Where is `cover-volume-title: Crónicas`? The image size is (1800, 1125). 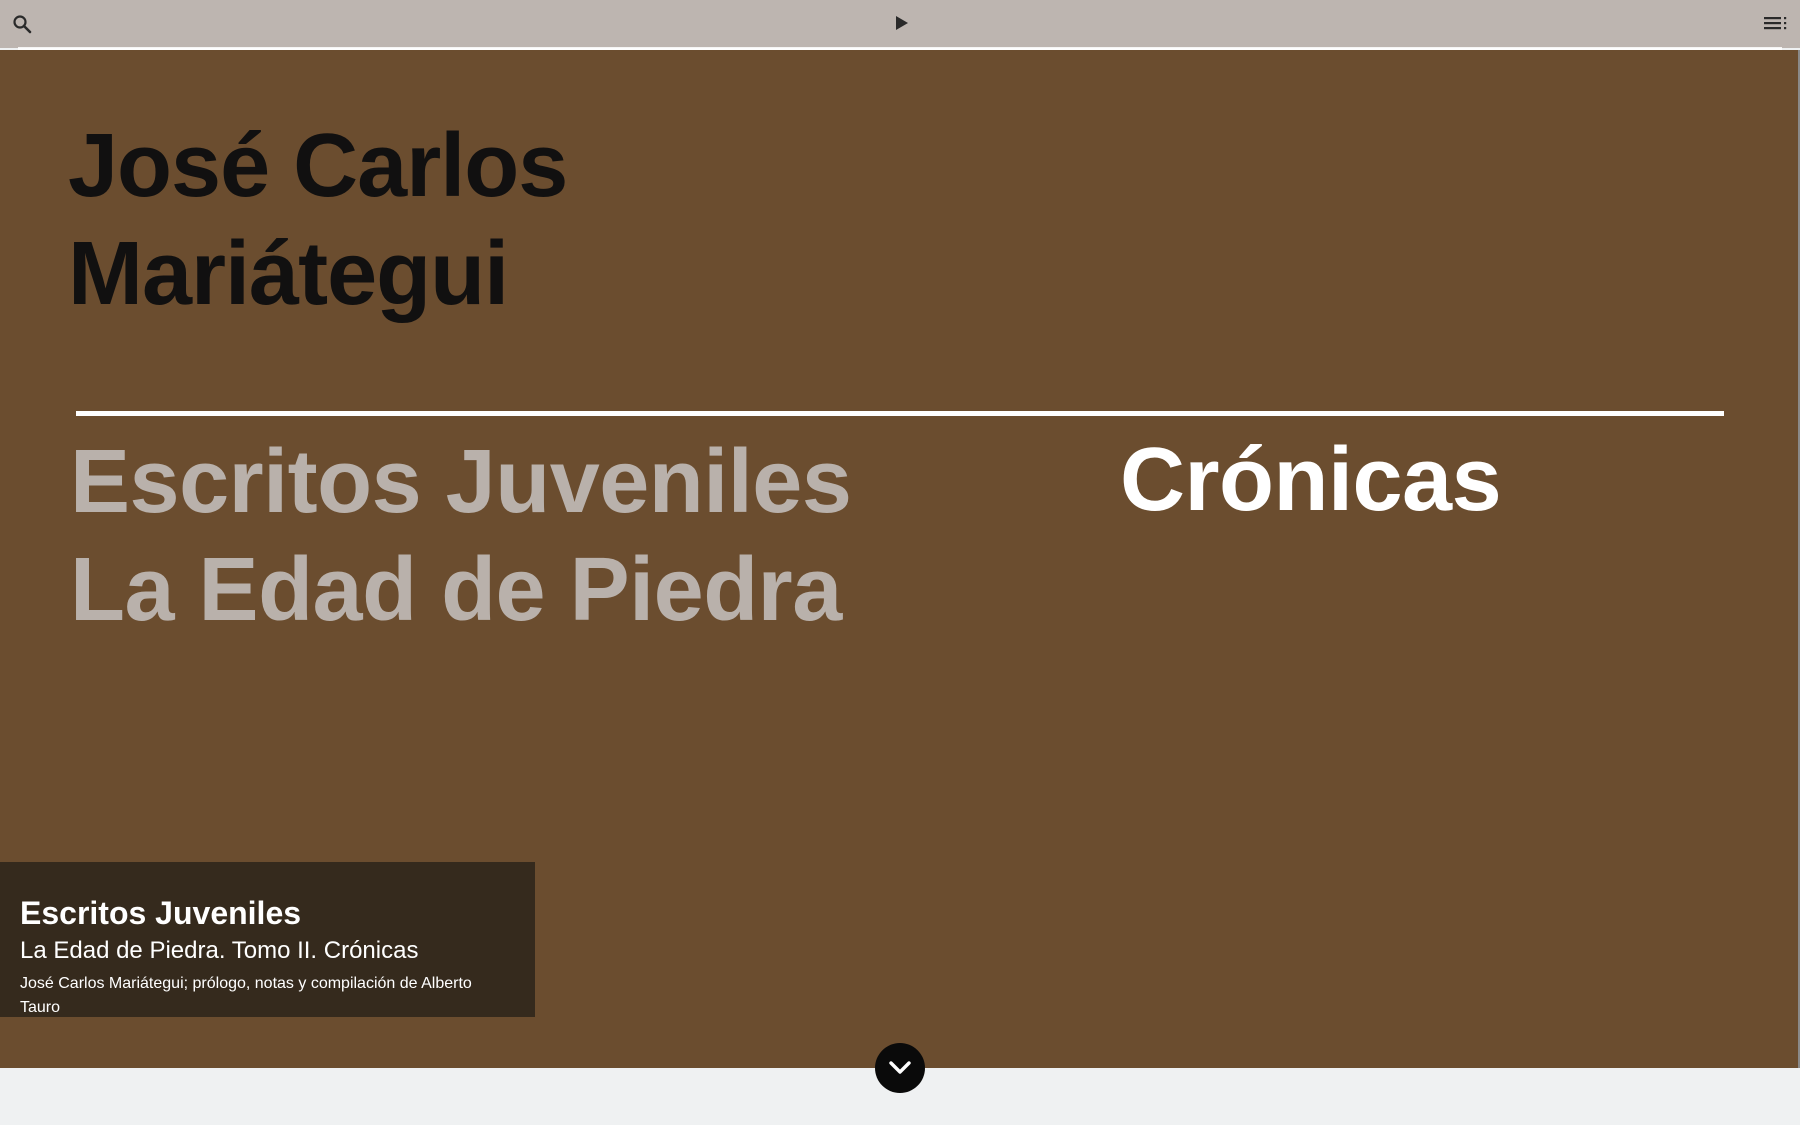 cover-volume-title: Crónicas is located at coordinates (1311, 480).